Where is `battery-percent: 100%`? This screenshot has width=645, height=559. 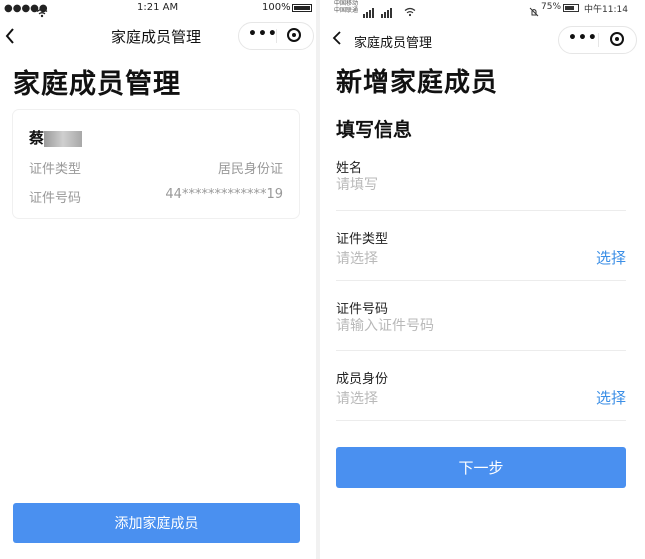 battery-percent: 100% is located at coordinates (276, 7).